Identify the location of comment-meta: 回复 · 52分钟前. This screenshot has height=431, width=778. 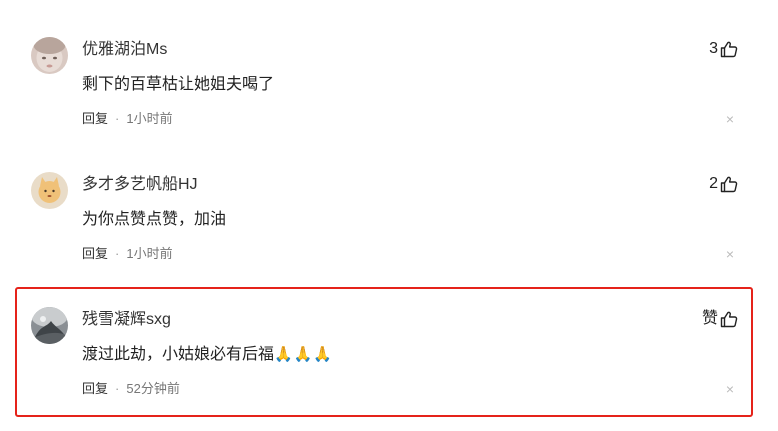
(131, 389).